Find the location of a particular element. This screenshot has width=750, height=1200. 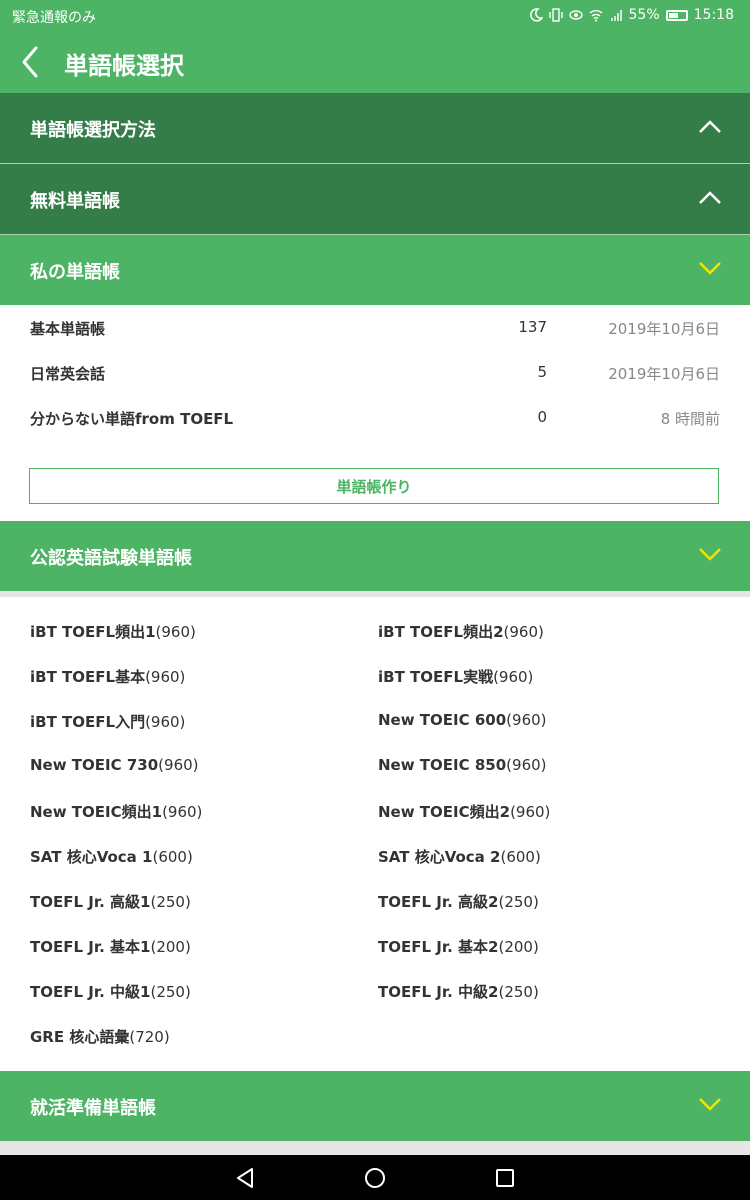

list-item: TOEFL Jr. 中級1(250) is located at coordinates (110, 991).